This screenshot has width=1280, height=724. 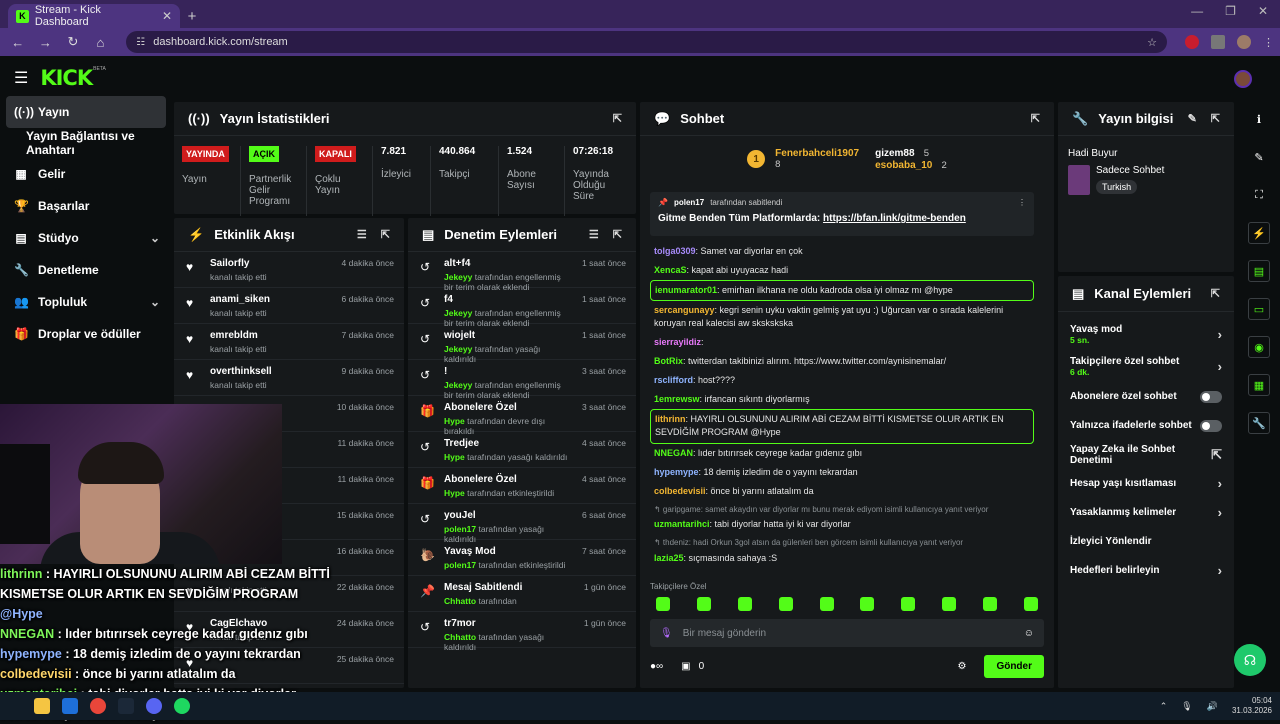 I want to click on send-button: Gönder, so click(x=1014, y=666).